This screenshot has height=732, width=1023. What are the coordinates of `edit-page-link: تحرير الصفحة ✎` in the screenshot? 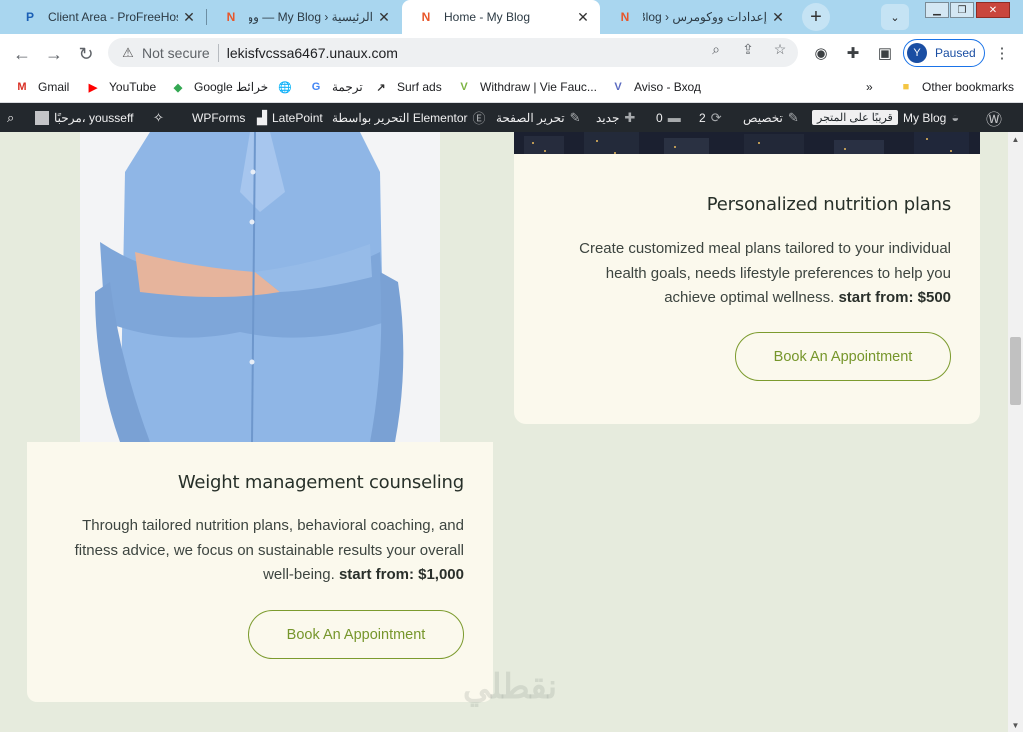 It's located at (541, 117).